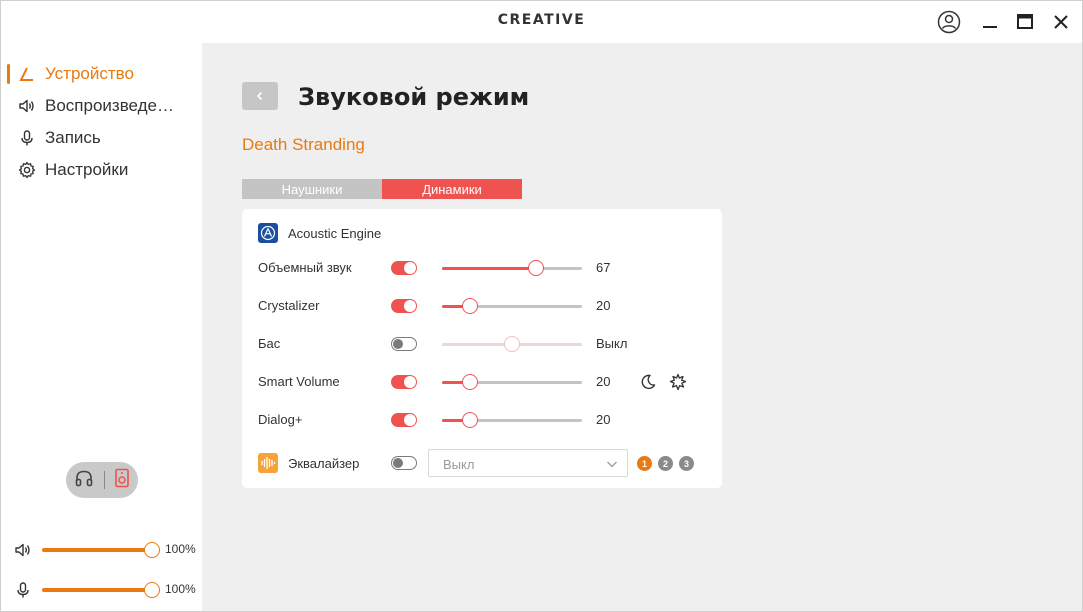 This screenshot has height=612, width=1083. I want to click on row-bass: Бас Выкл, so click(482, 344).